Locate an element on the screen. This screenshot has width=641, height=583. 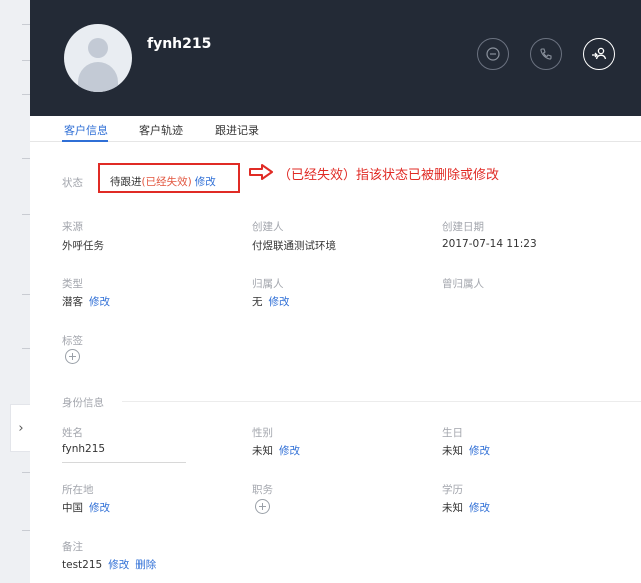
phone-icon is located at coordinates (546, 54).